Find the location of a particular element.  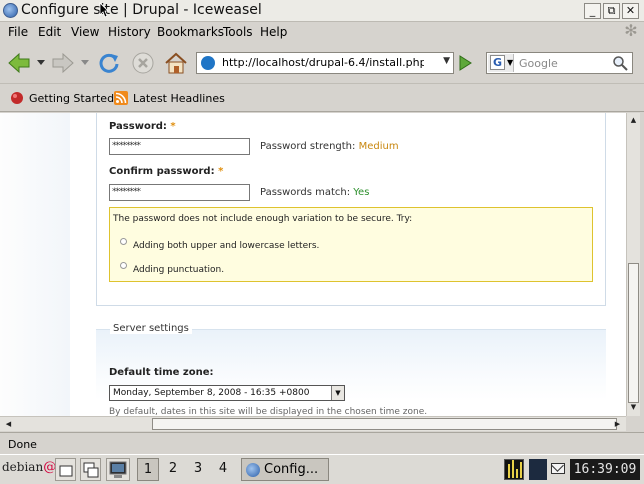

menu-view: View is located at coordinates (85, 32).